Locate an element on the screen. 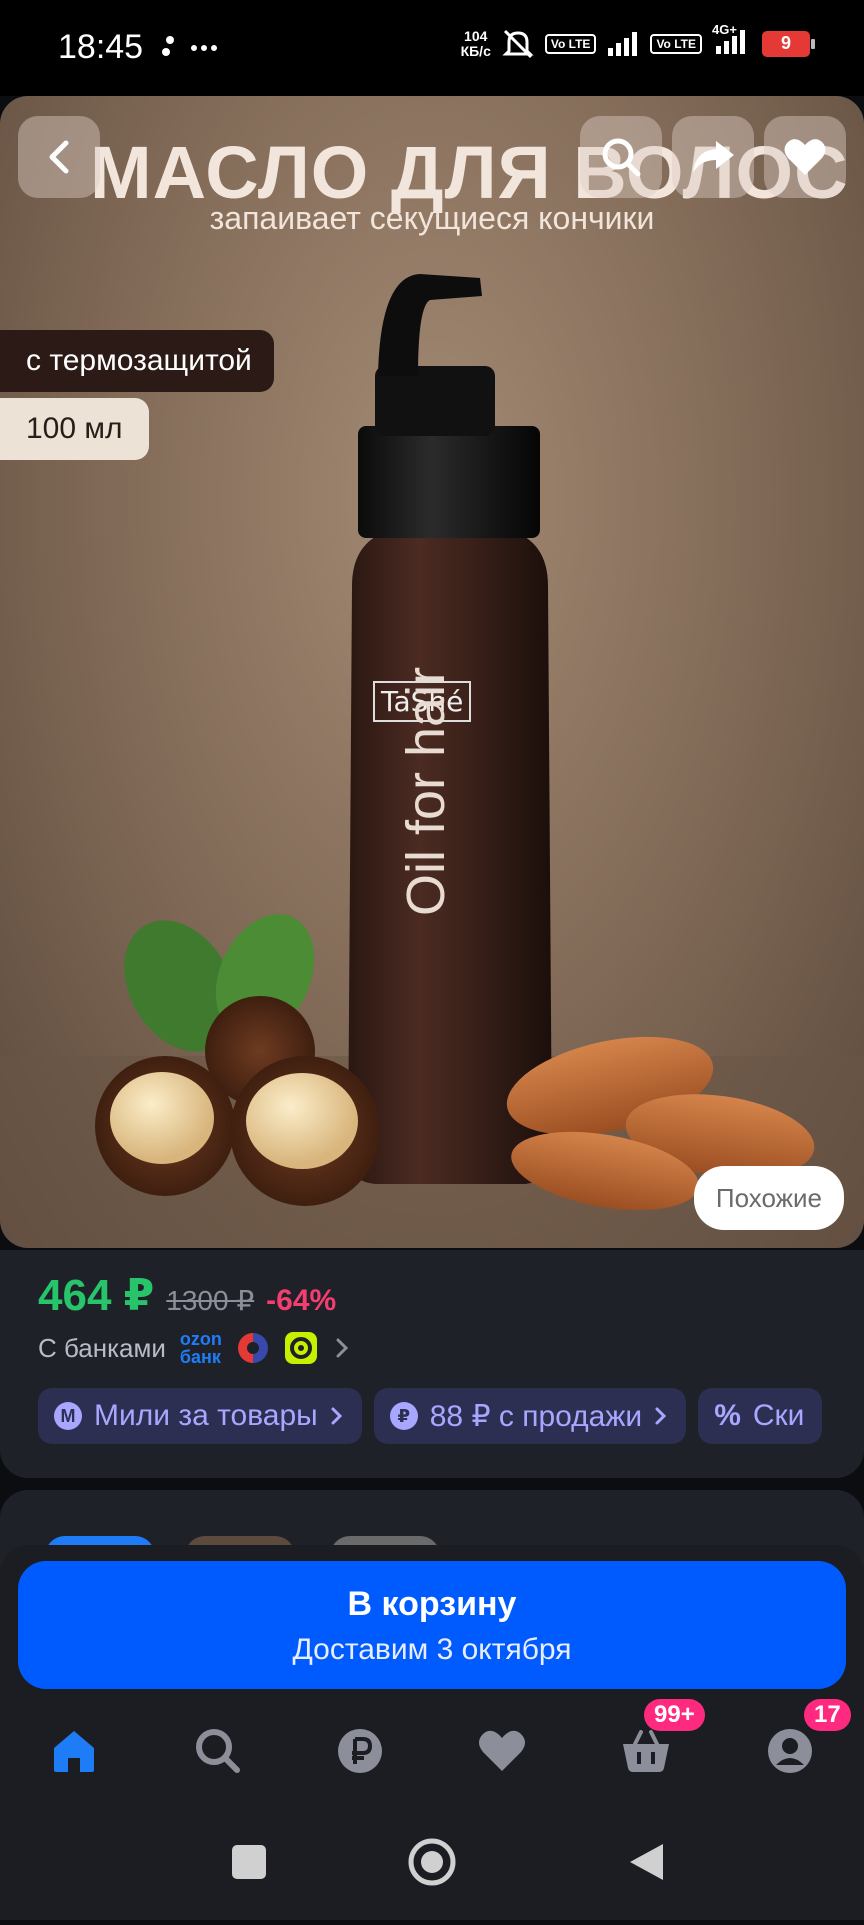 Image resolution: width=864 pixels, height=1925 pixels. favorite-button is located at coordinates (805, 157).